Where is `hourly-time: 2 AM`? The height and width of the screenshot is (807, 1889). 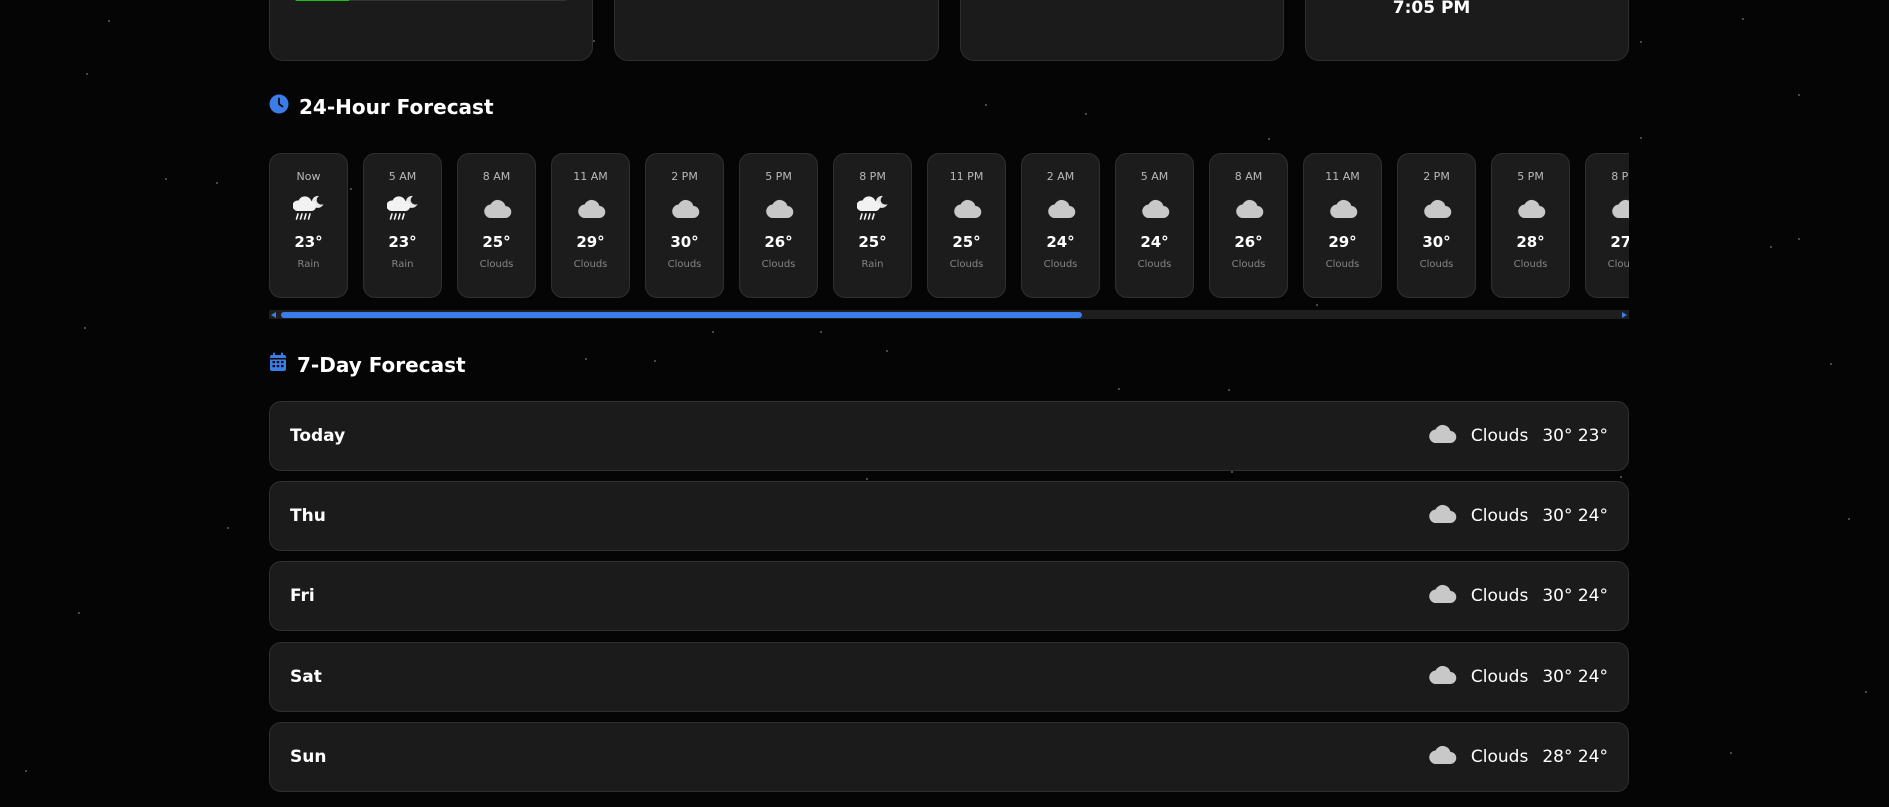 hourly-time: 2 AM is located at coordinates (1060, 176).